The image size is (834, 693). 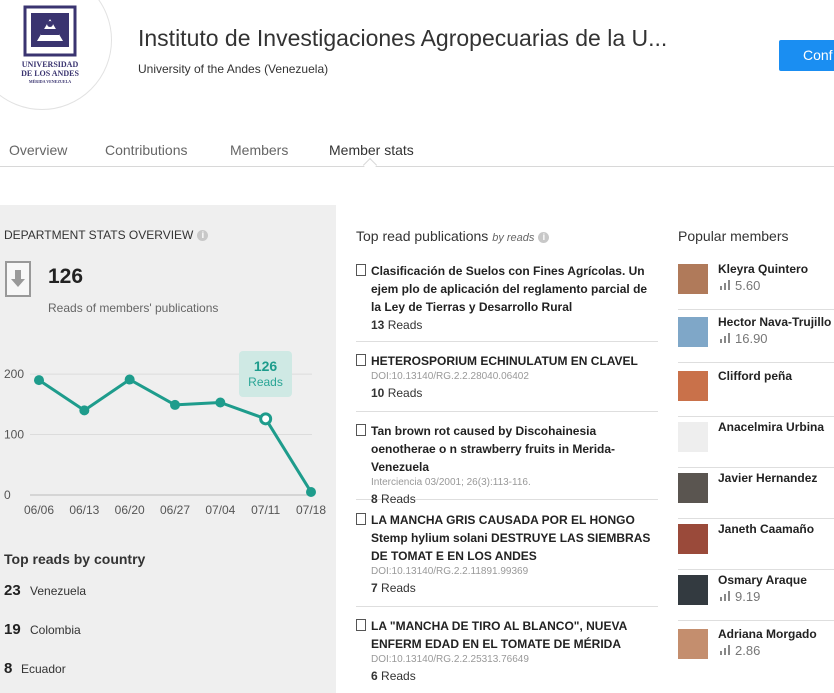 I want to click on country-row: 8 Ecuador, so click(x=35, y=669).